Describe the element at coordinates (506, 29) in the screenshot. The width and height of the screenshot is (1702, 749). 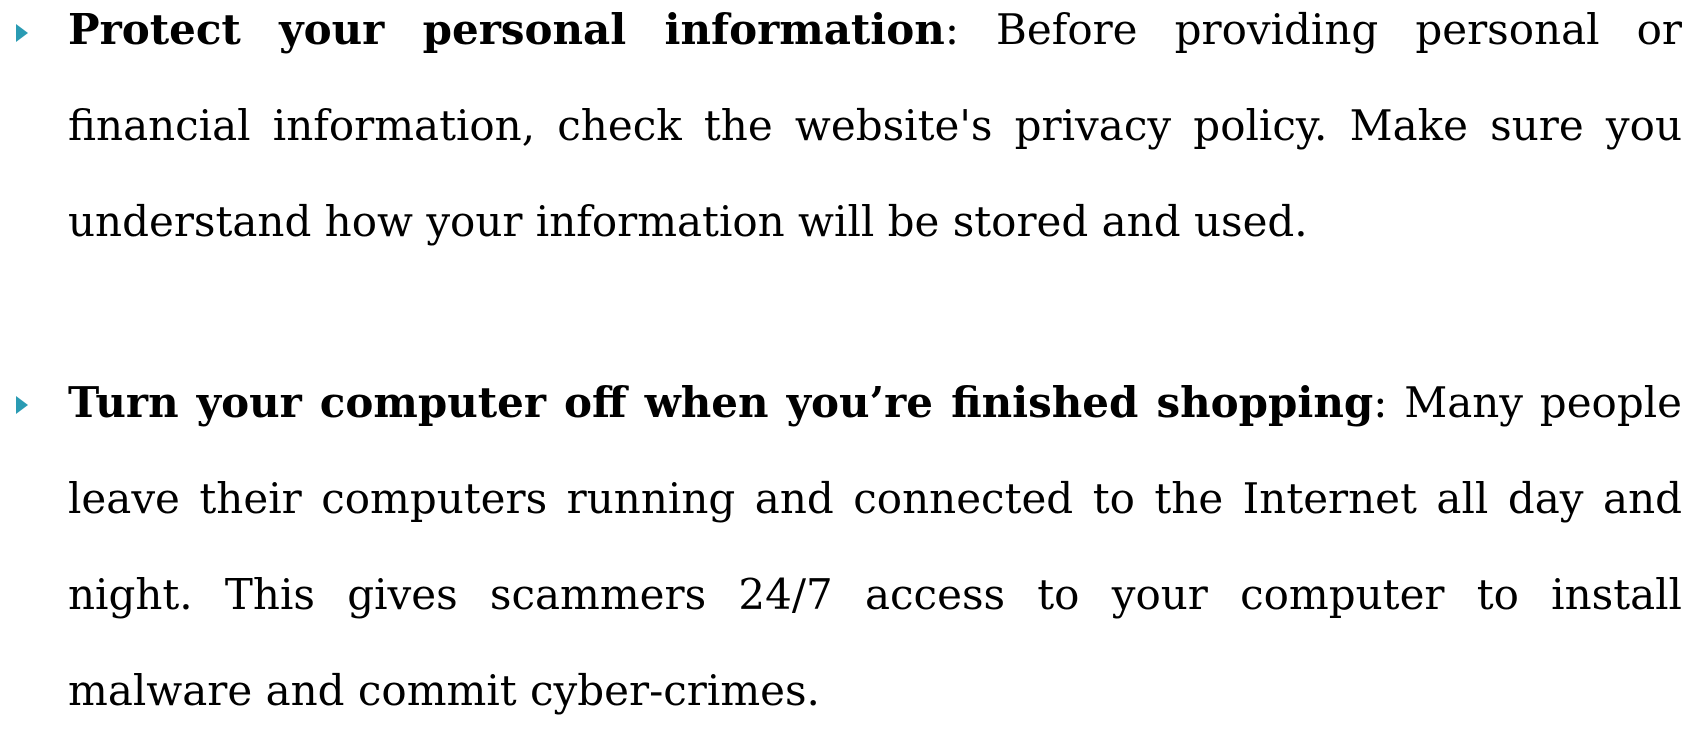
I see `bullet-term: Protect your personal information` at that location.